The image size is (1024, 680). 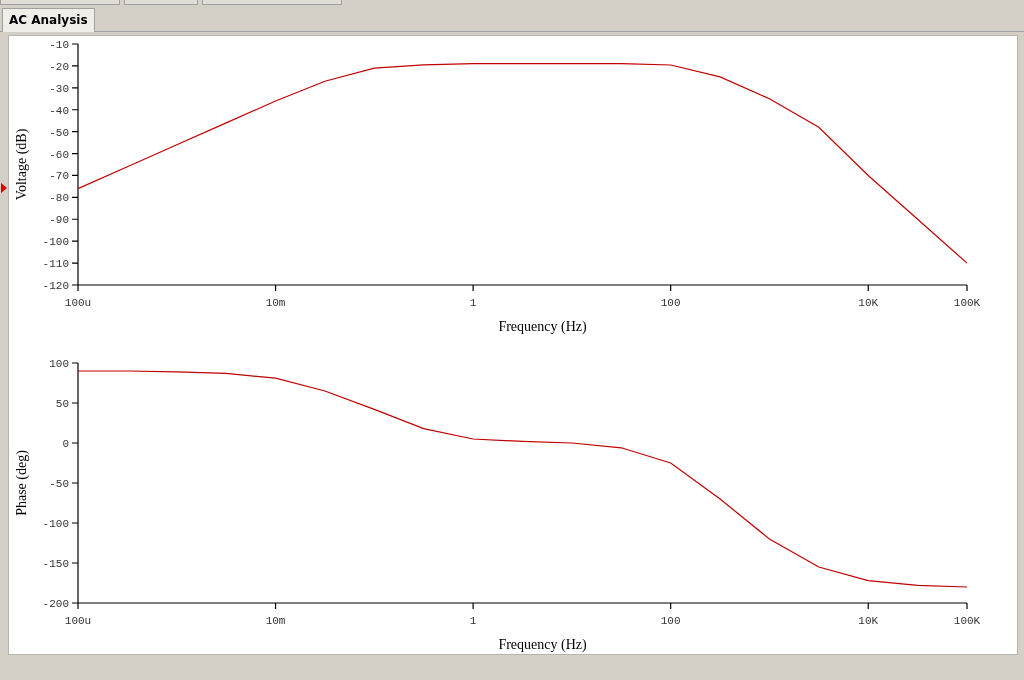 I want to click on y-tick-label: 50, so click(x=62, y=404).